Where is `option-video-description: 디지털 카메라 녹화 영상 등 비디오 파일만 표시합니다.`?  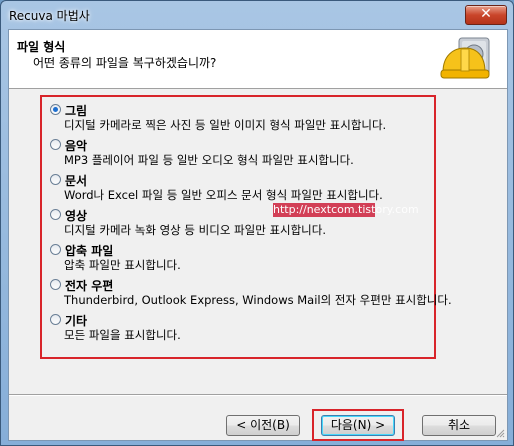 option-video-description: 디지털 카메라 녹화 영상 등 비디오 파일만 표시합니다. is located at coordinates (195, 230).